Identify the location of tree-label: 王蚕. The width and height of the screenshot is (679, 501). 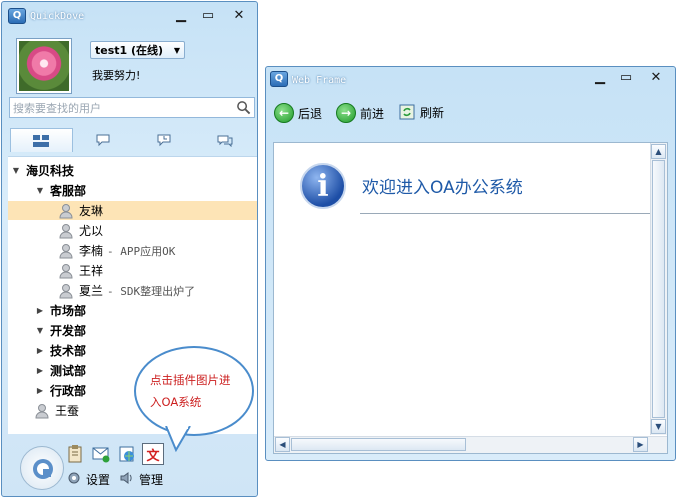
(67, 411).